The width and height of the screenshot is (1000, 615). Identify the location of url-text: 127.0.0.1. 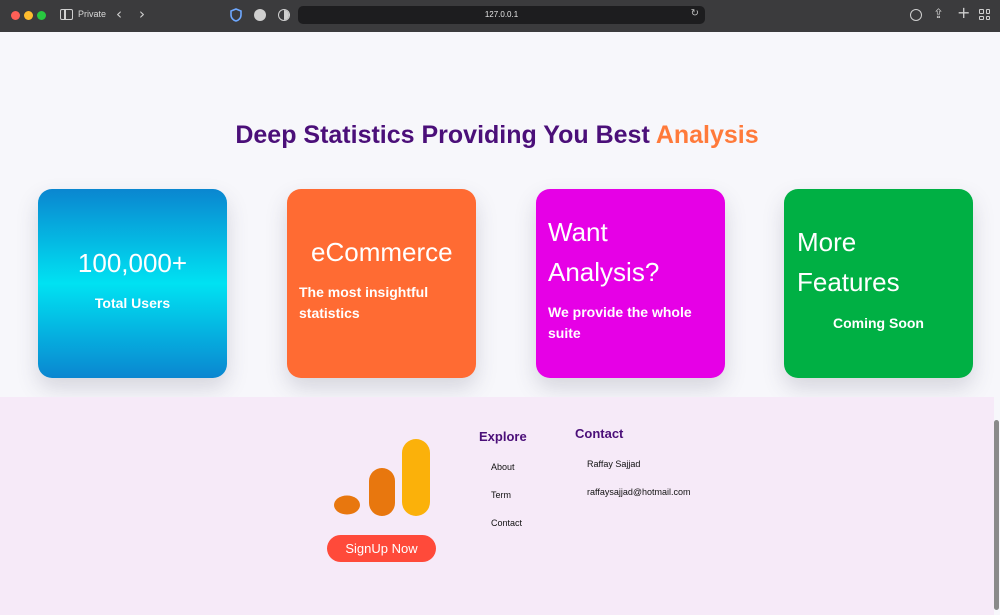
(501, 14).